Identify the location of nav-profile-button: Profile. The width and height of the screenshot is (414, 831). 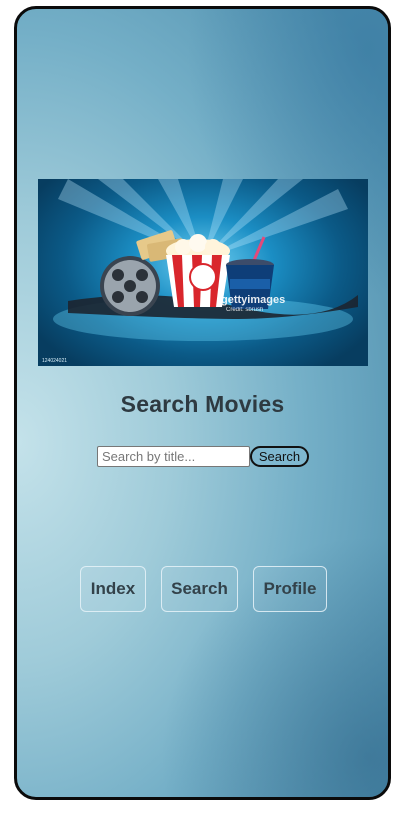
(290, 589).